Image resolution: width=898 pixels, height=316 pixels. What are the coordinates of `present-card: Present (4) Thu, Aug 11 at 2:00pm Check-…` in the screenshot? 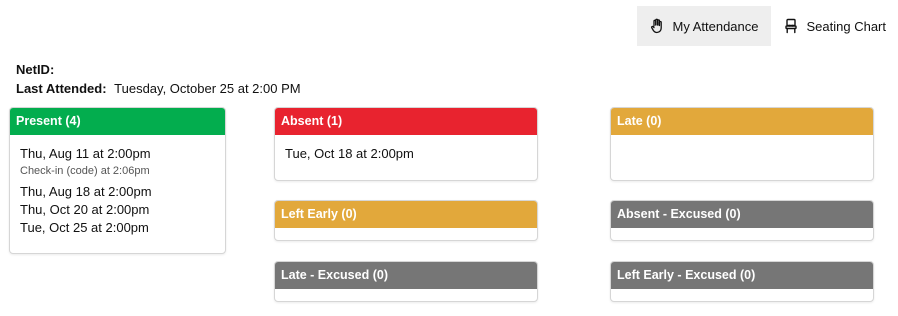 It's located at (117, 180).